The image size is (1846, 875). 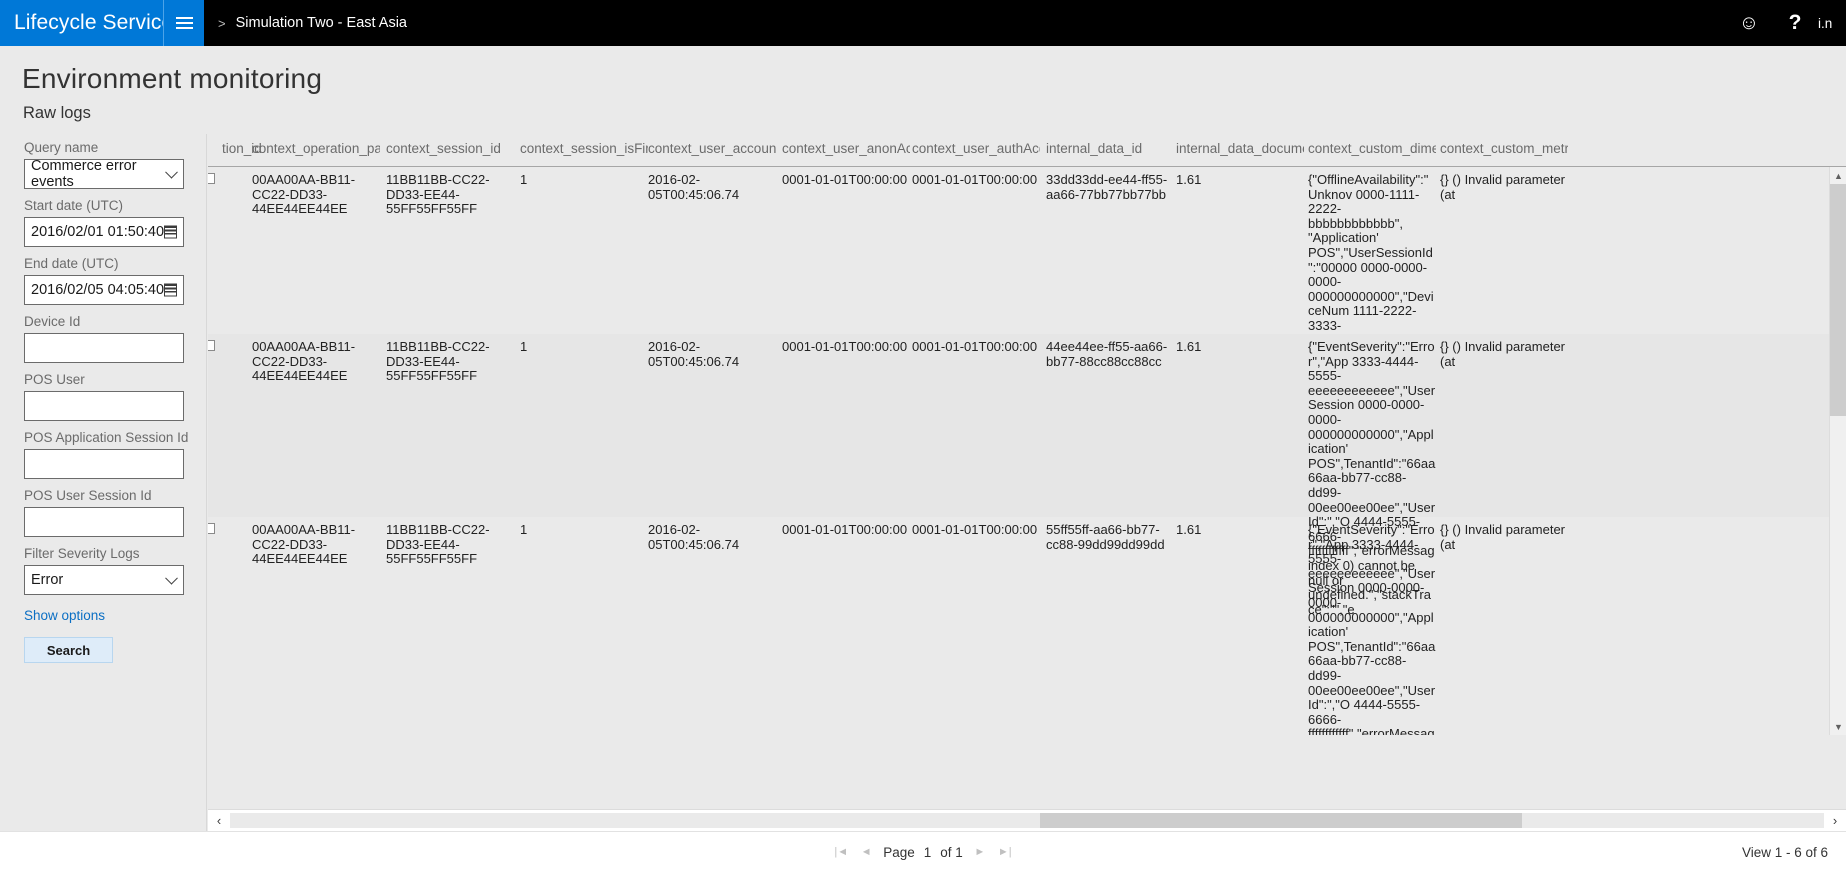 What do you see at coordinates (183, 23) in the screenshot?
I see `hamburger-menu-button` at bounding box center [183, 23].